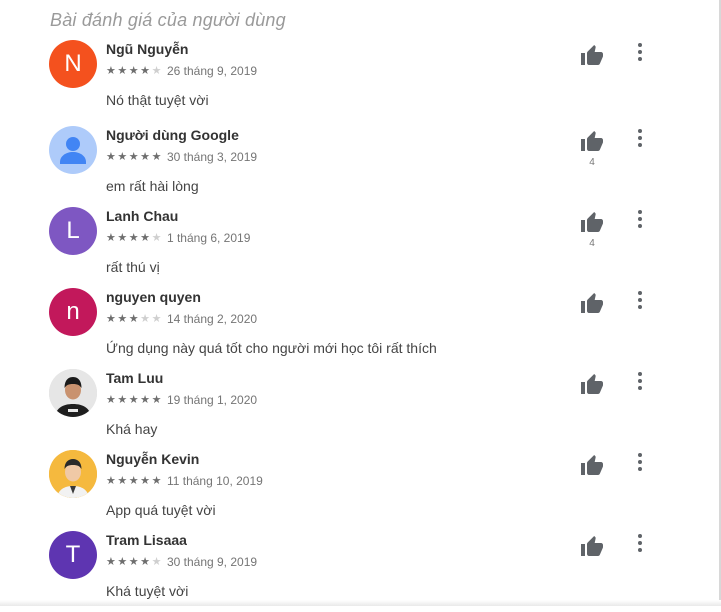 The image size is (721, 612). I want to click on panel-shadow, so click(360, 603).